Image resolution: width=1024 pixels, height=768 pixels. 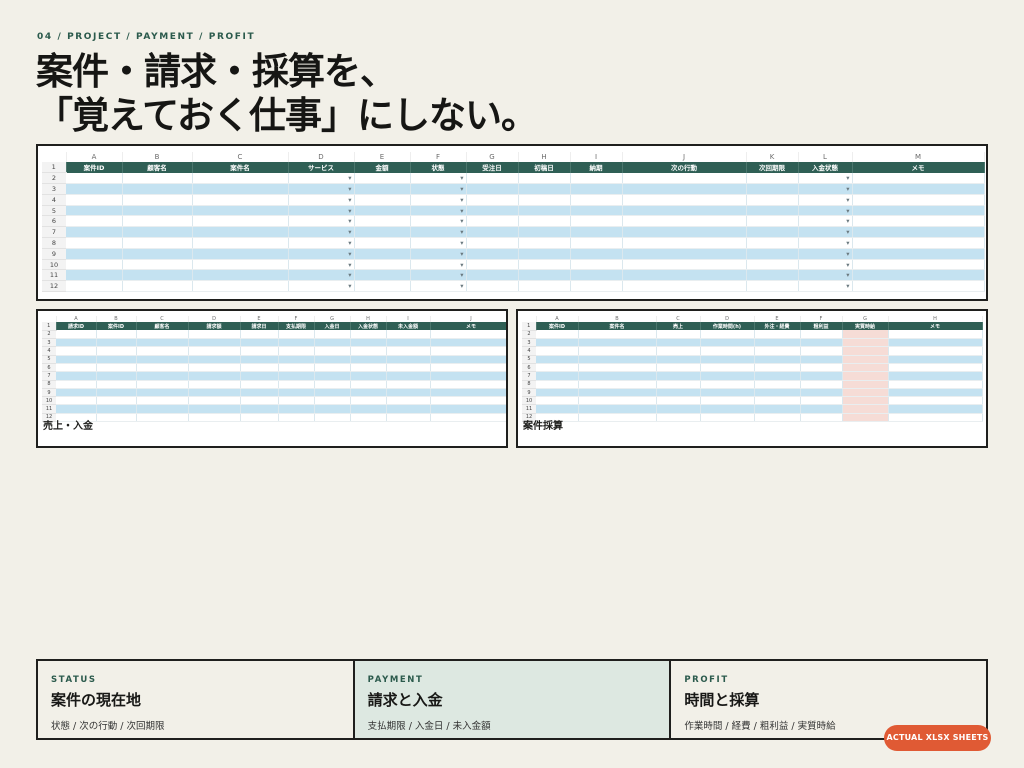 I want to click on column-header: 外注・経費, so click(x=777, y=326).